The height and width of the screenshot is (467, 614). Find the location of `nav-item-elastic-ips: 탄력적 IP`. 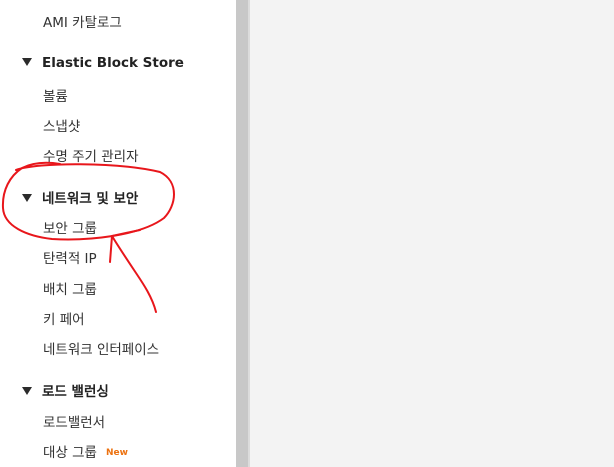

nav-item-elastic-ips: 탄력적 IP is located at coordinates (70, 257).